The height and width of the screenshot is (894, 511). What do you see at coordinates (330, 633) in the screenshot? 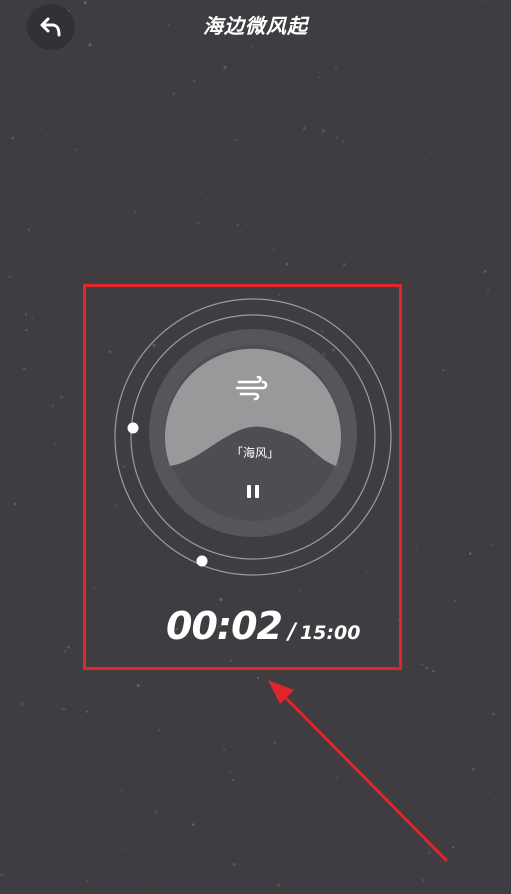
I see `total-time: 15:00` at bounding box center [330, 633].